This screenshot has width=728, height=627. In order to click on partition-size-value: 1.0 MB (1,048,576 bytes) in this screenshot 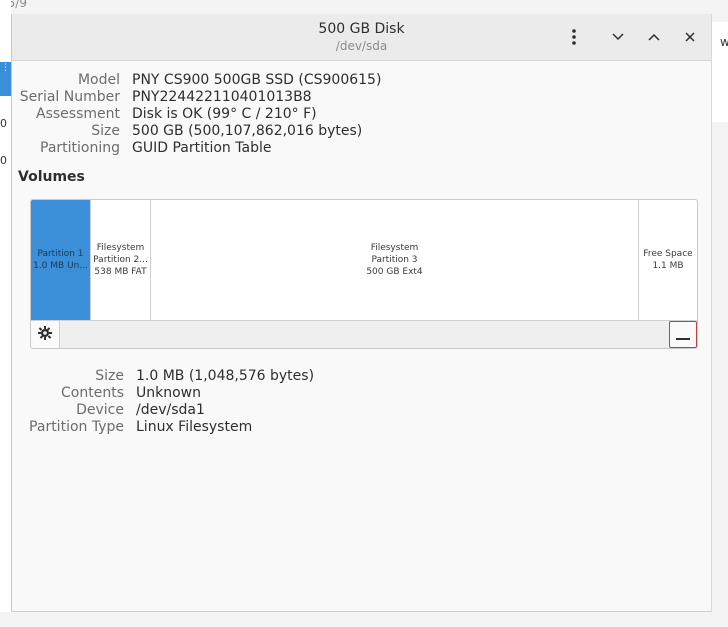, I will do `click(225, 376)`.